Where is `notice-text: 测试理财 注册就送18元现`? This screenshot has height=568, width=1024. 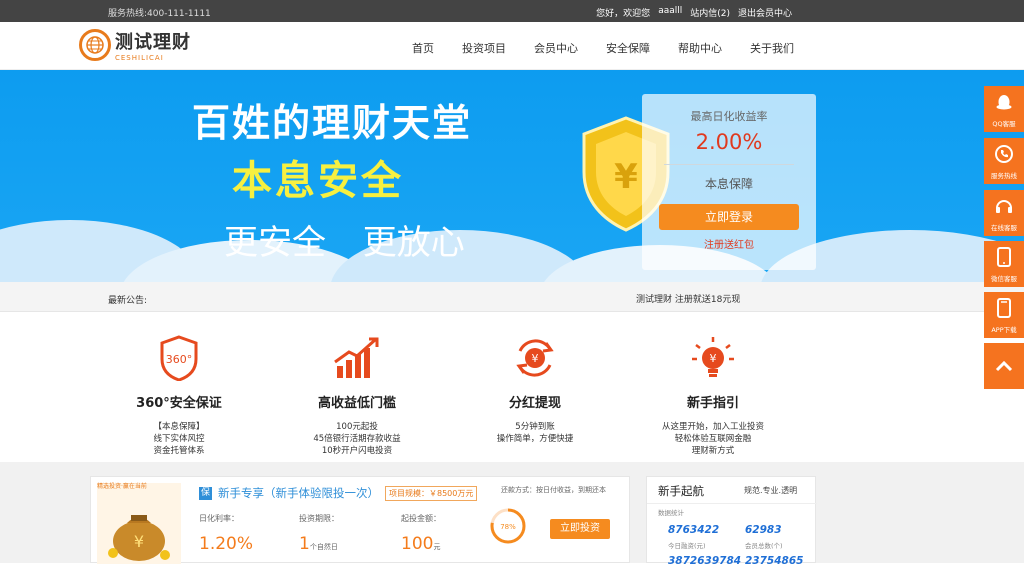 notice-text: 测试理财 注册就送18元现 is located at coordinates (688, 298).